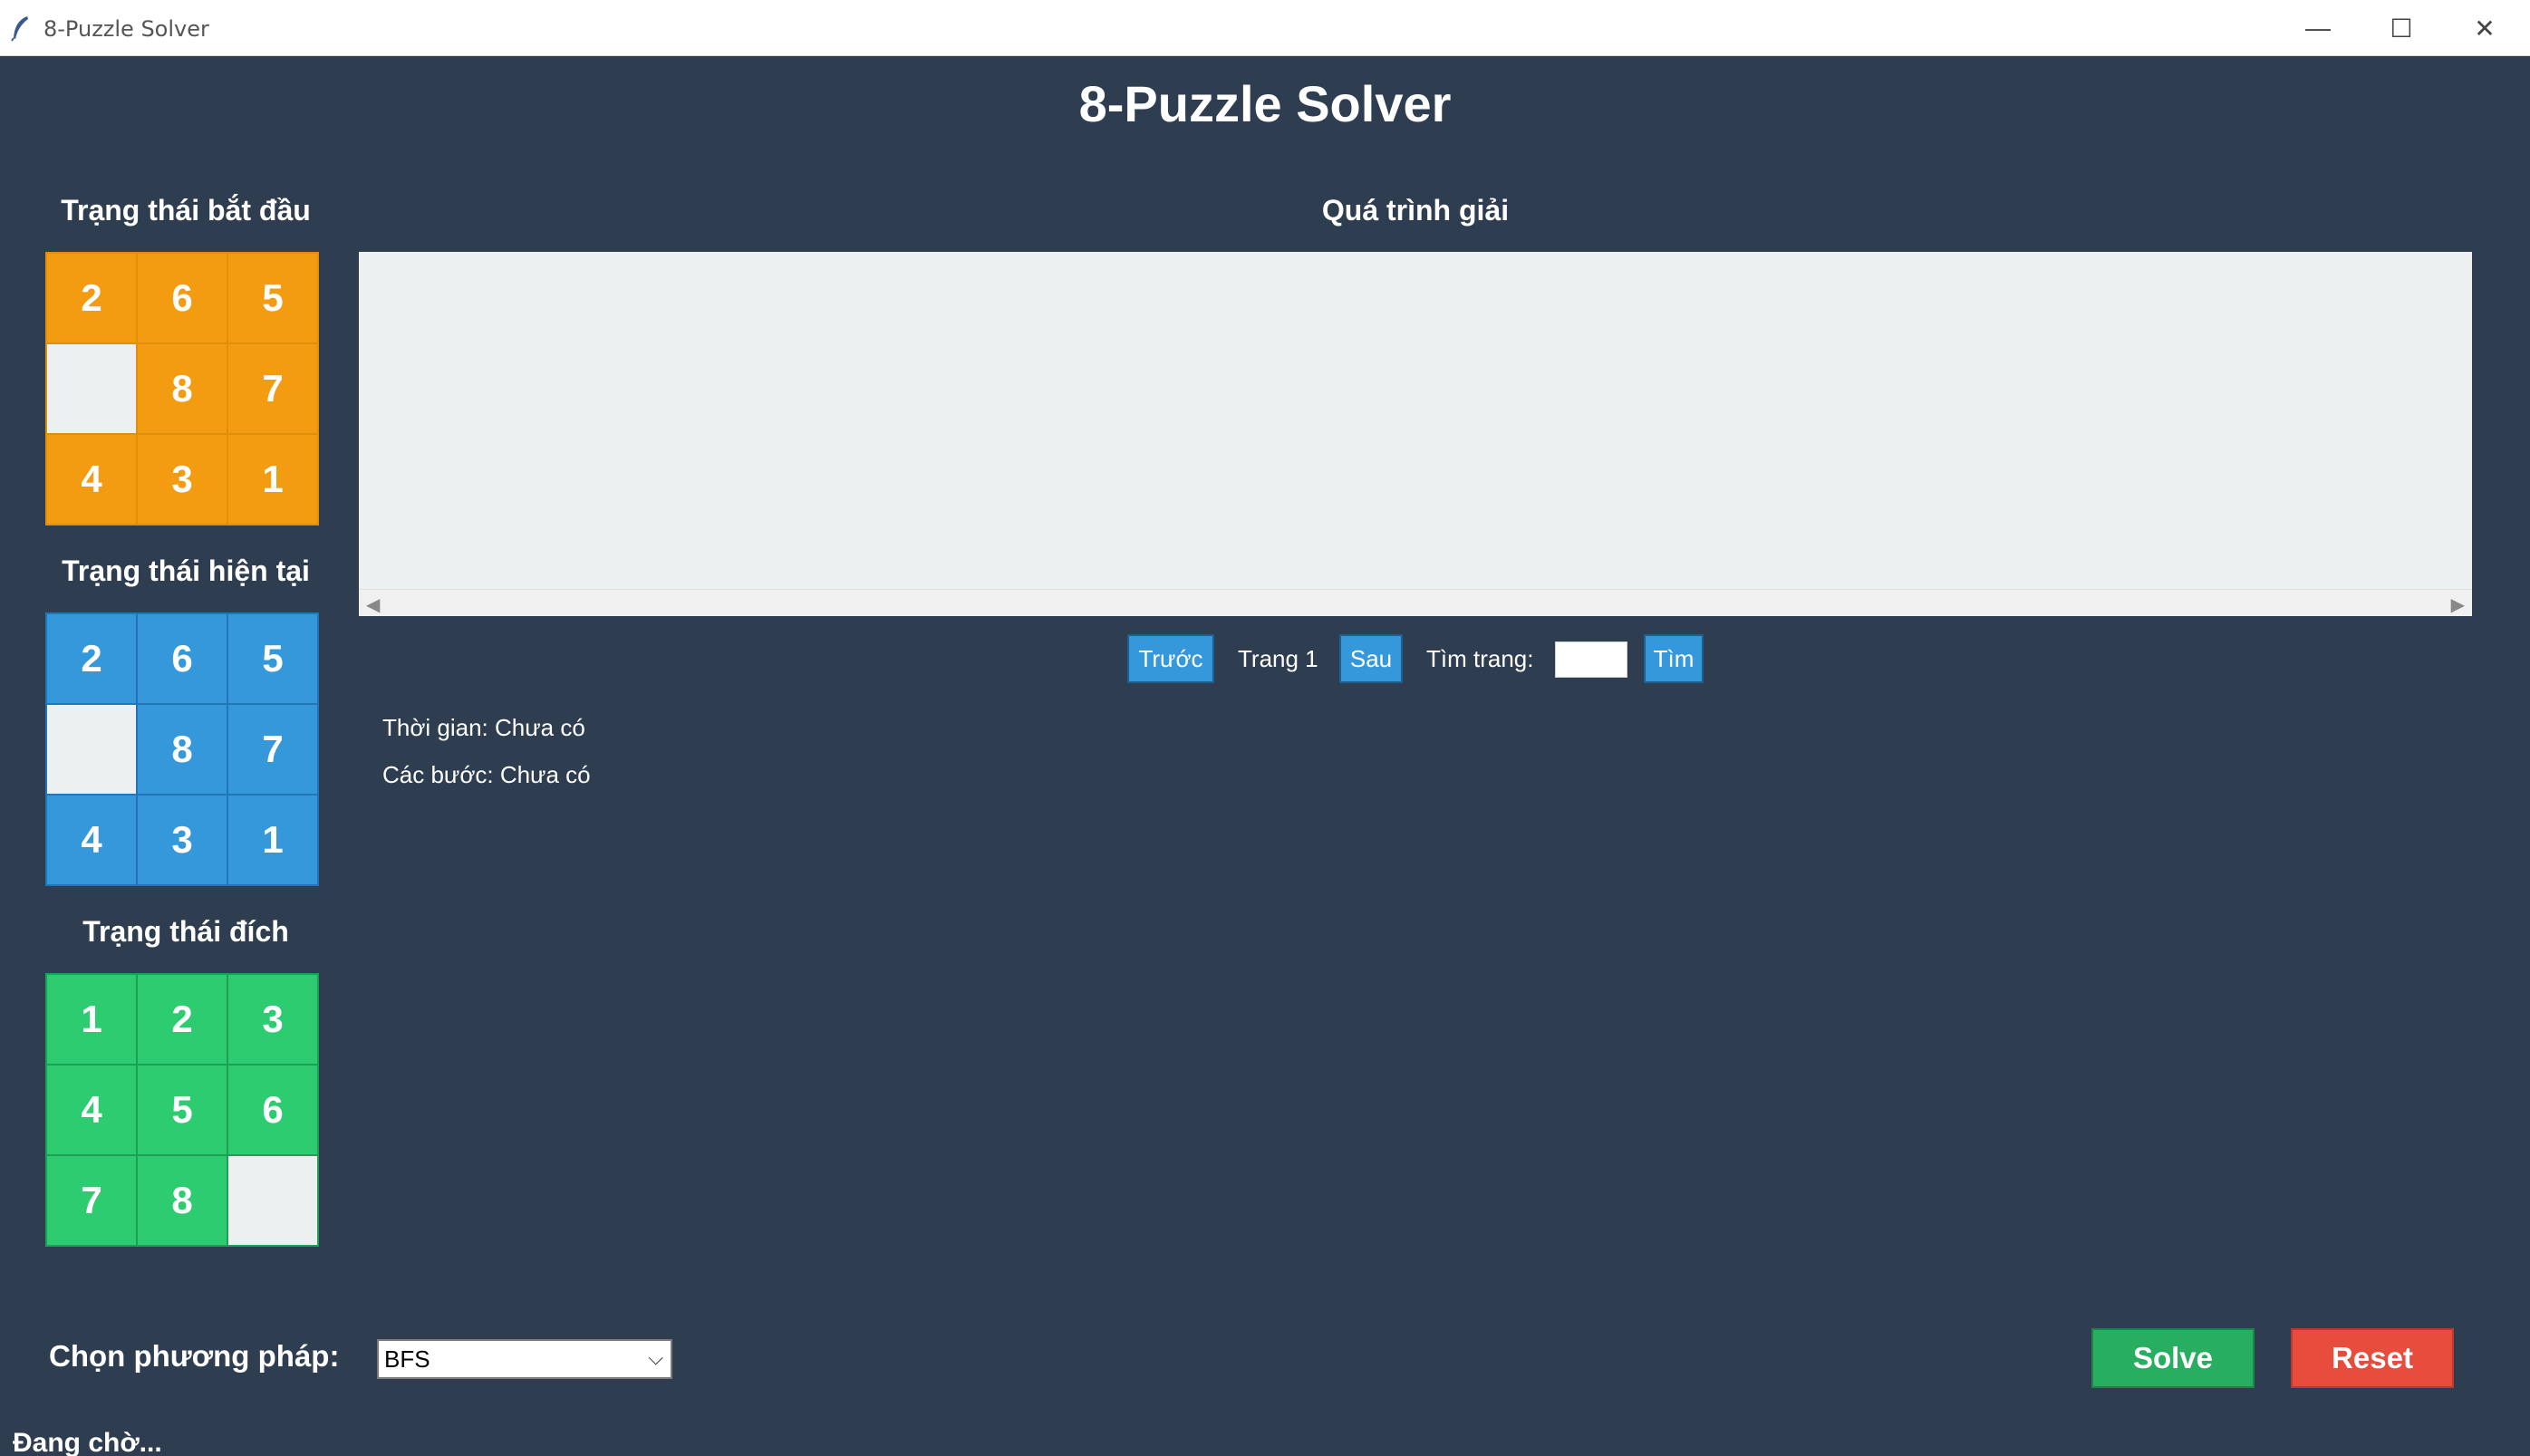  Describe the element at coordinates (524, 1359) in the screenshot. I see `method-select: BFS ⌵` at that location.